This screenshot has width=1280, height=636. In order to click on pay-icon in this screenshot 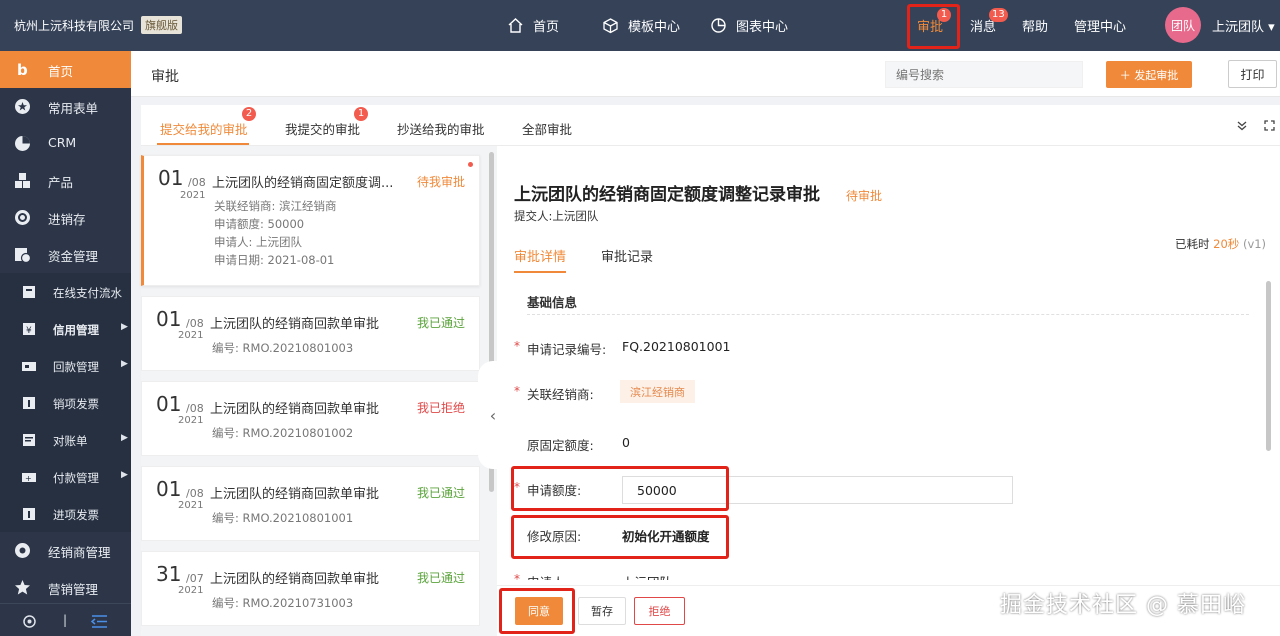, I will do `click(29, 292)`.